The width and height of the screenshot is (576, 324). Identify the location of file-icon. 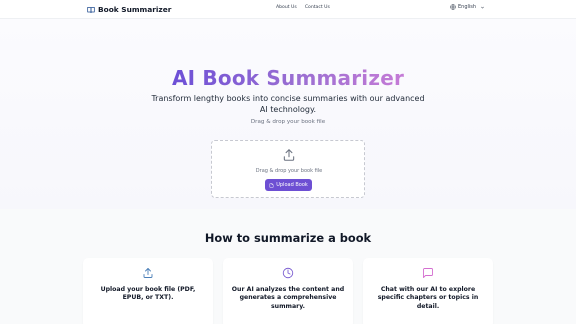
(271, 185).